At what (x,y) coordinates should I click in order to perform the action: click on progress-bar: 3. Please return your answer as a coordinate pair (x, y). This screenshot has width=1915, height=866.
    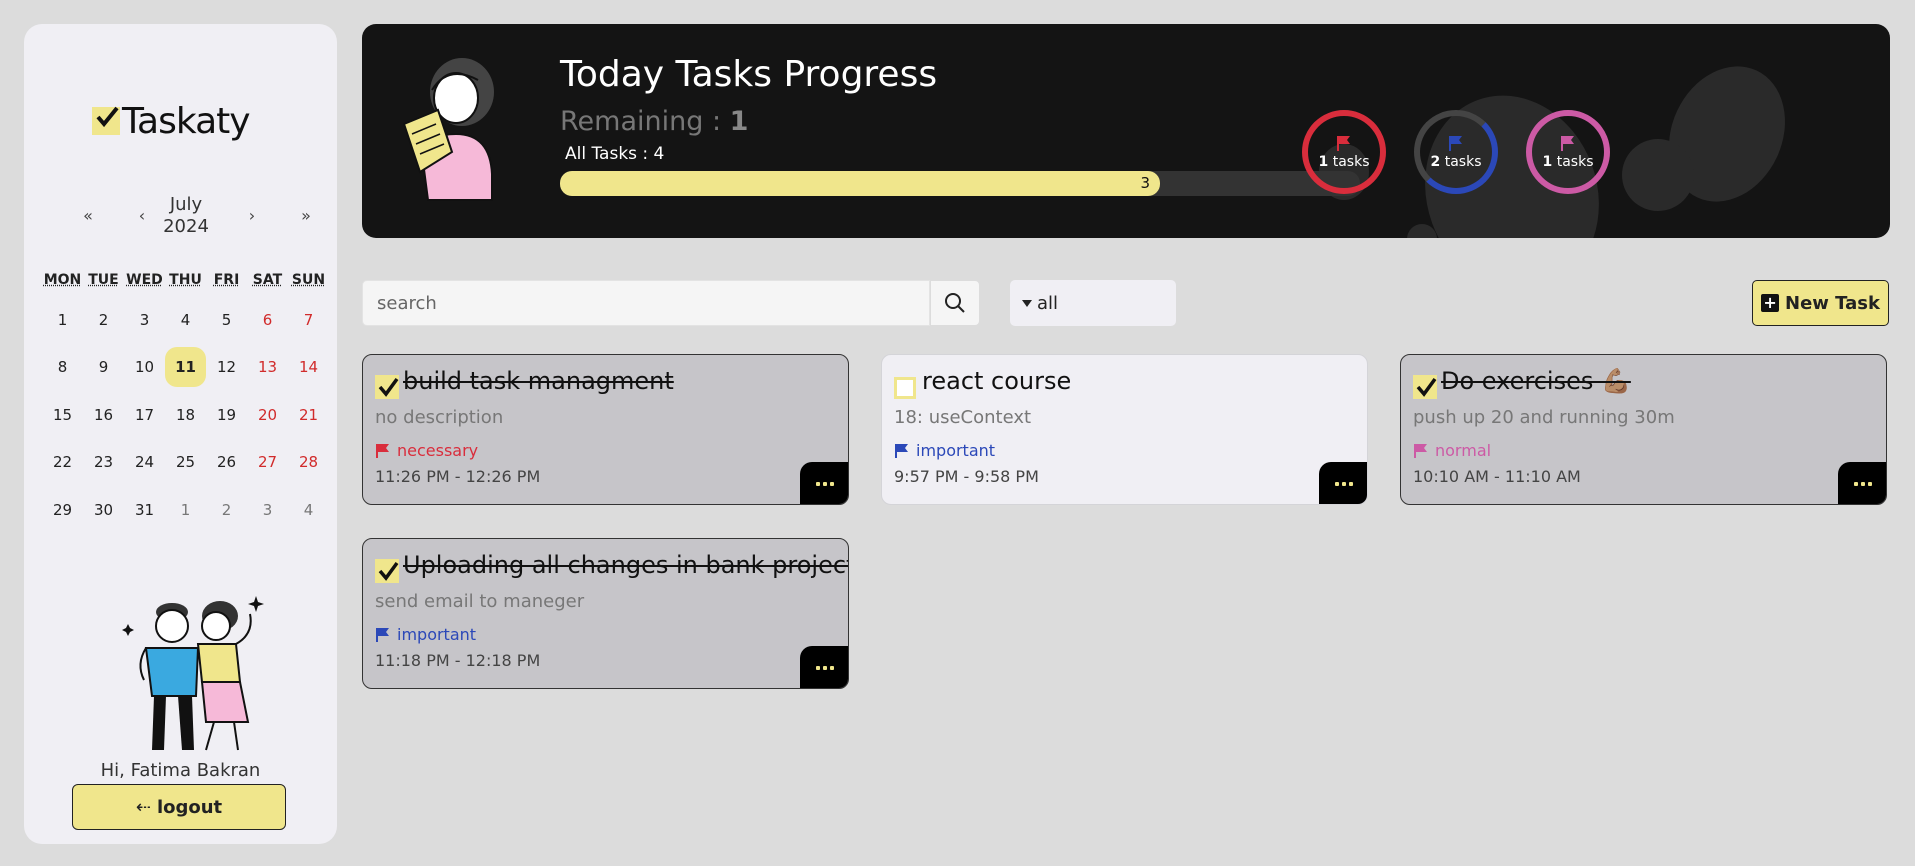
    Looking at the image, I should click on (960, 183).